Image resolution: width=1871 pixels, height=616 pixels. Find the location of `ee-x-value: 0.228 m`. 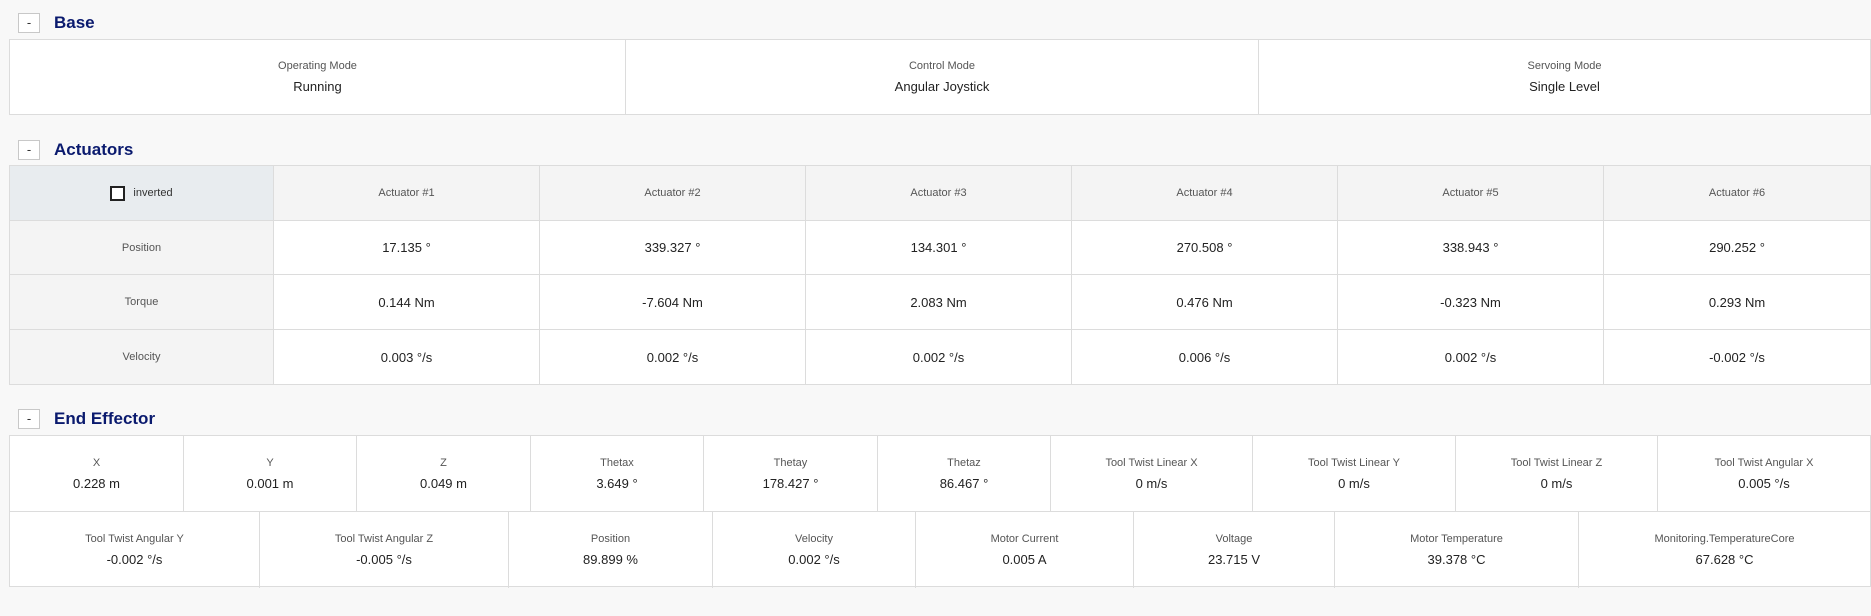

ee-x-value: 0.228 m is located at coordinates (96, 483).